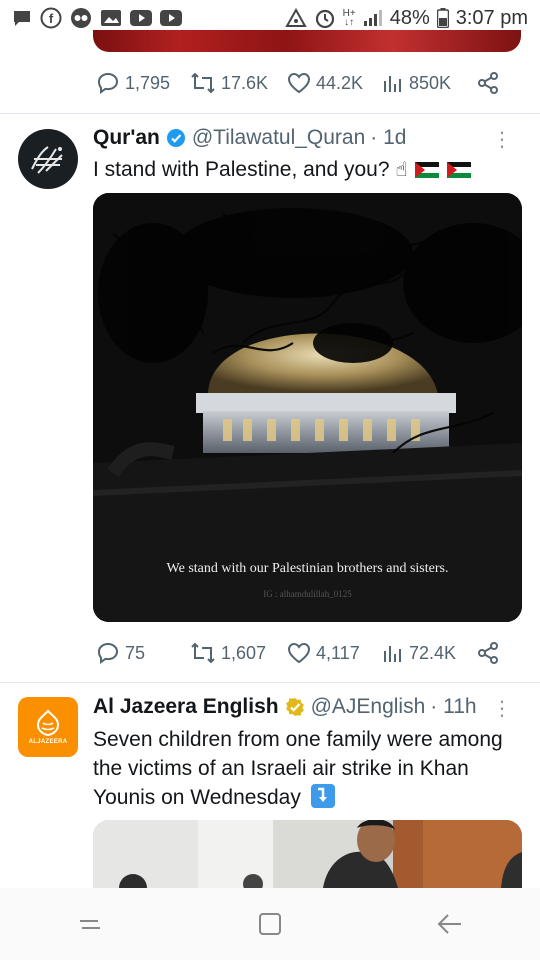 The width and height of the screenshot is (540, 960). I want to click on aljazeera-photo, so click(307, 854).